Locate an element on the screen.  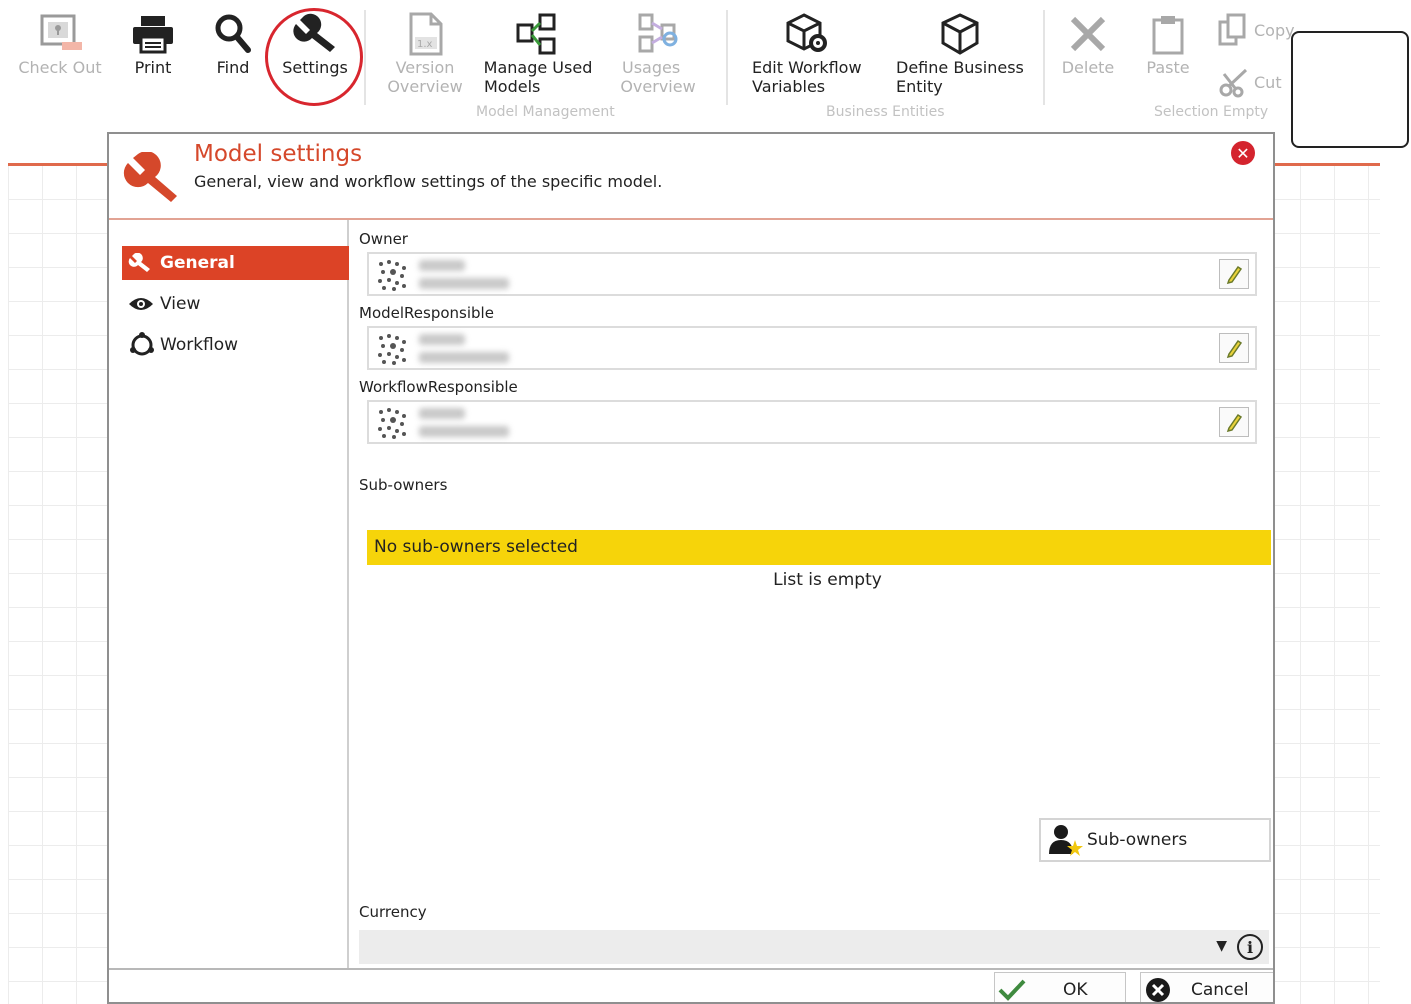
info-icon: i is located at coordinates (1250, 947).